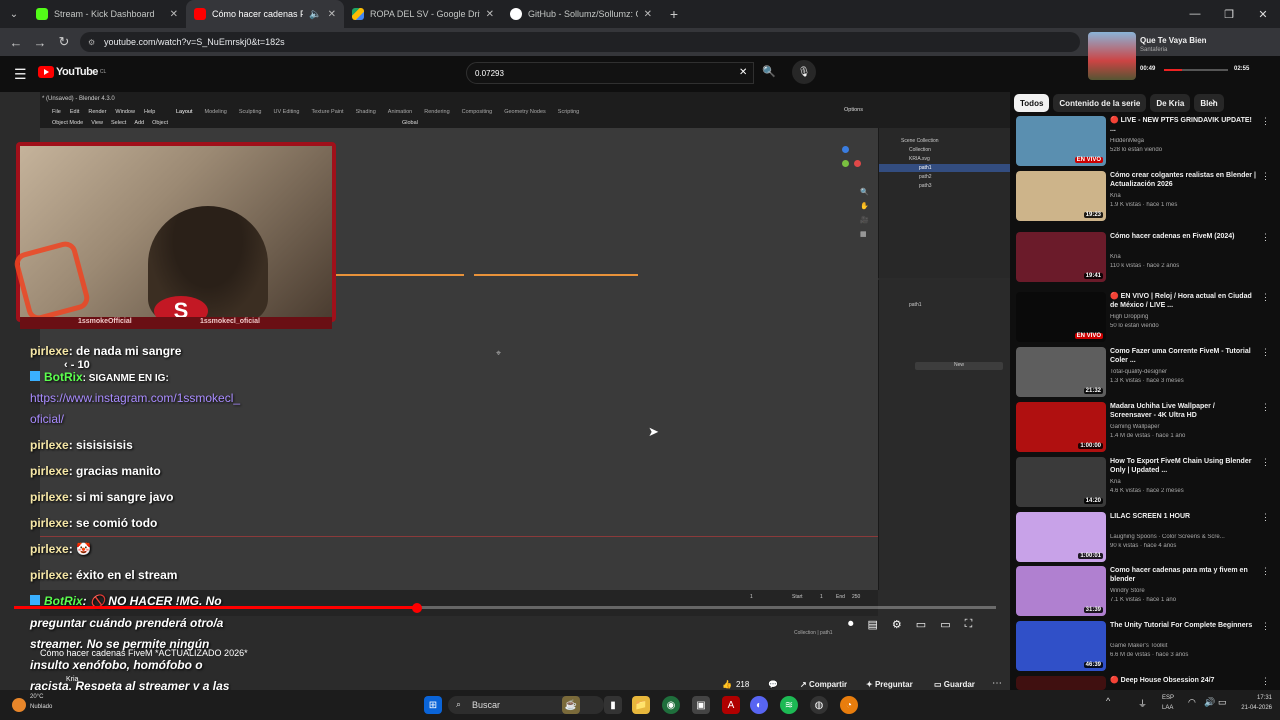  What do you see at coordinates (925, 186) in the screenshot?
I see `outliner-item: path3` at bounding box center [925, 186].